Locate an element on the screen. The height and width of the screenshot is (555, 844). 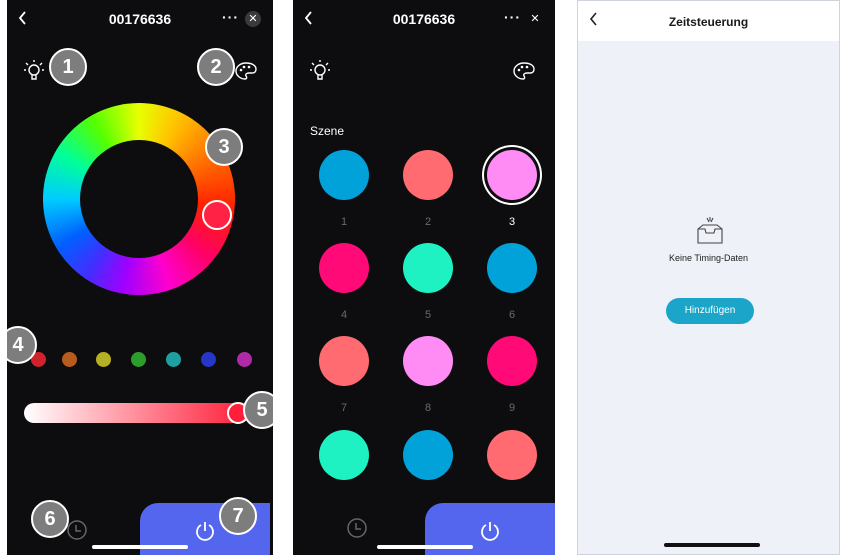
scene-number: 5 is located at coordinates (428, 315).